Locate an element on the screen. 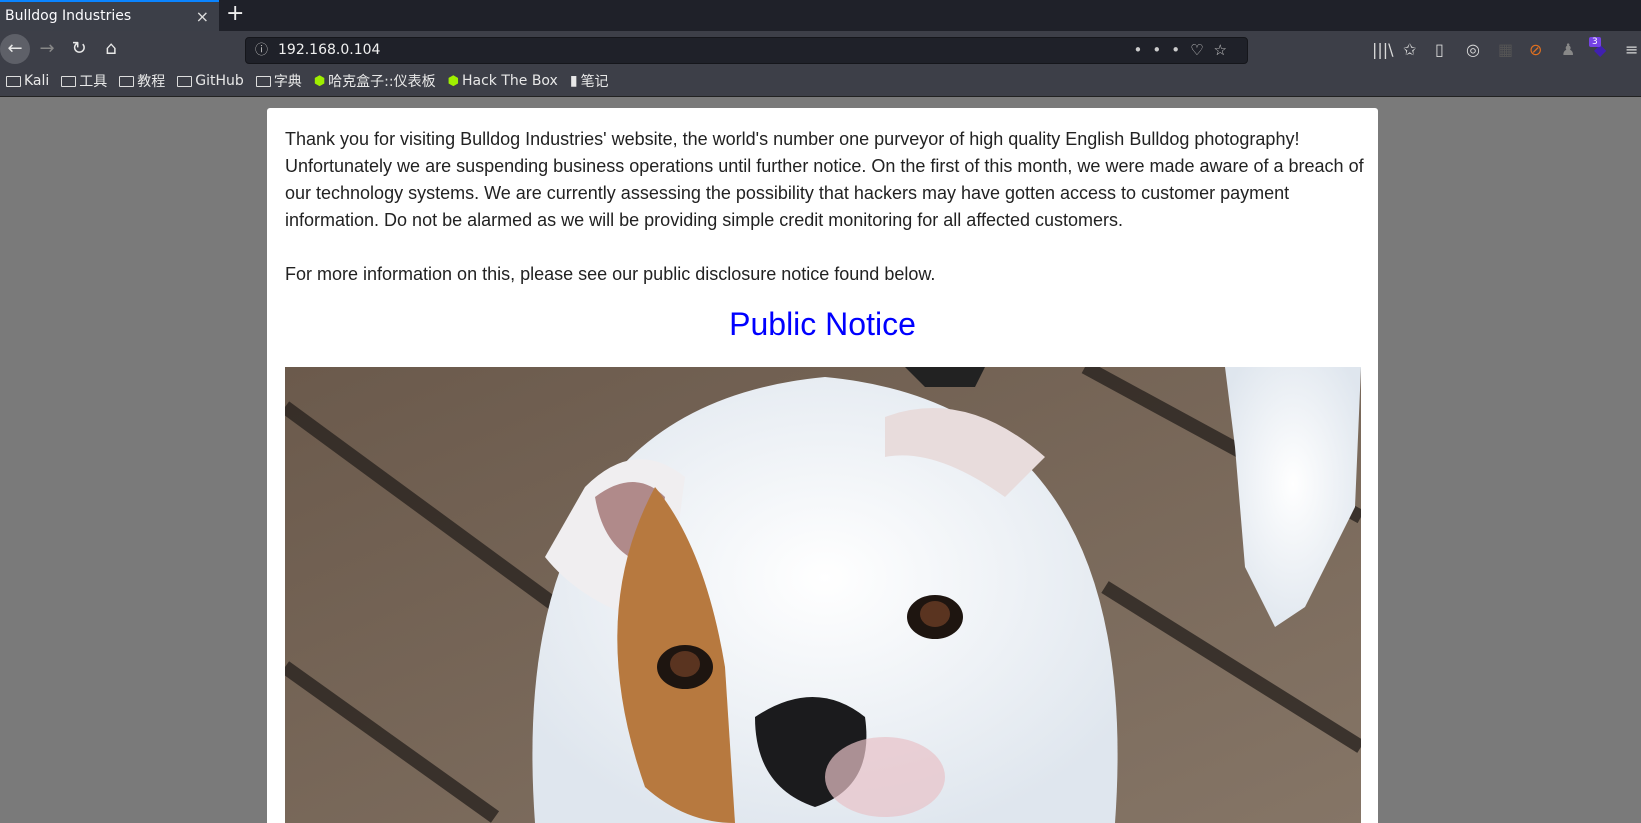  url-bar: ⓘ 192.168.0.104 •••♡☆ is located at coordinates (746, 50).